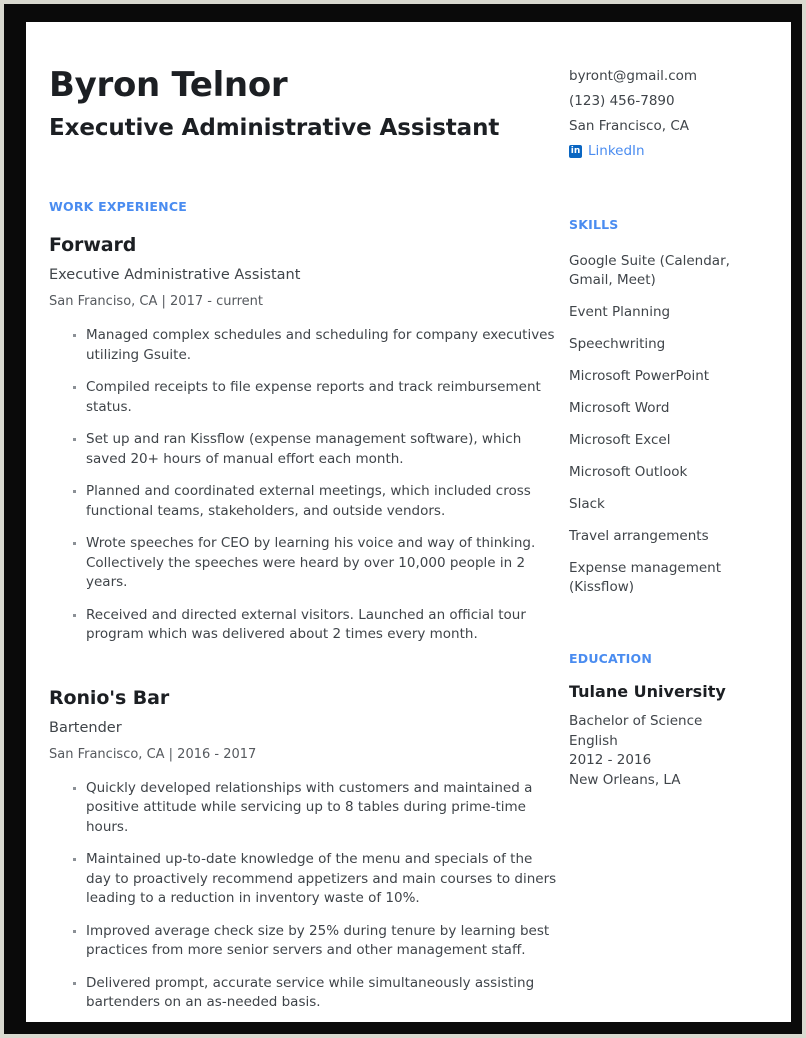 This screenshot has height=1038, width=806. Describe the element at coordinates (610, 760) in the screenshot. I see `education-years: 2012 - 2016` at that location.